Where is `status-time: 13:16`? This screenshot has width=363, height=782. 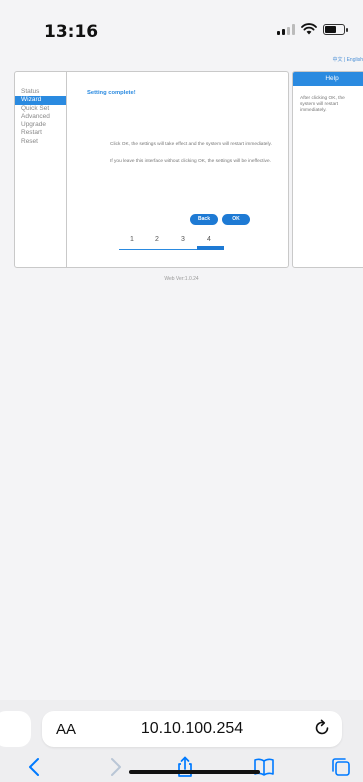
status-time: 13:16 is located at coordinates (71, 32).